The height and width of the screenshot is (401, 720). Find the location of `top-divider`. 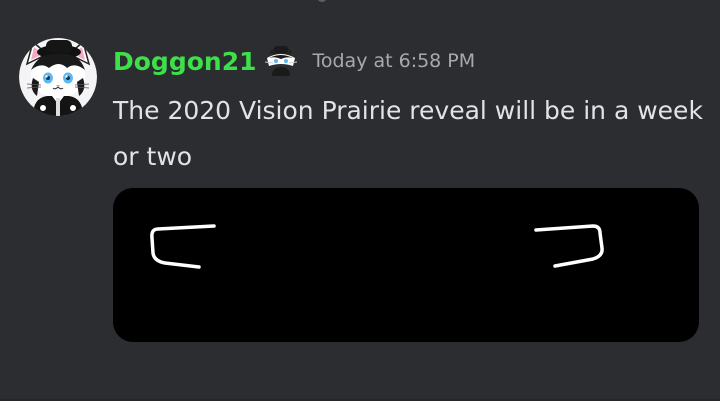

top-divider is located at coordinates (360, 0).